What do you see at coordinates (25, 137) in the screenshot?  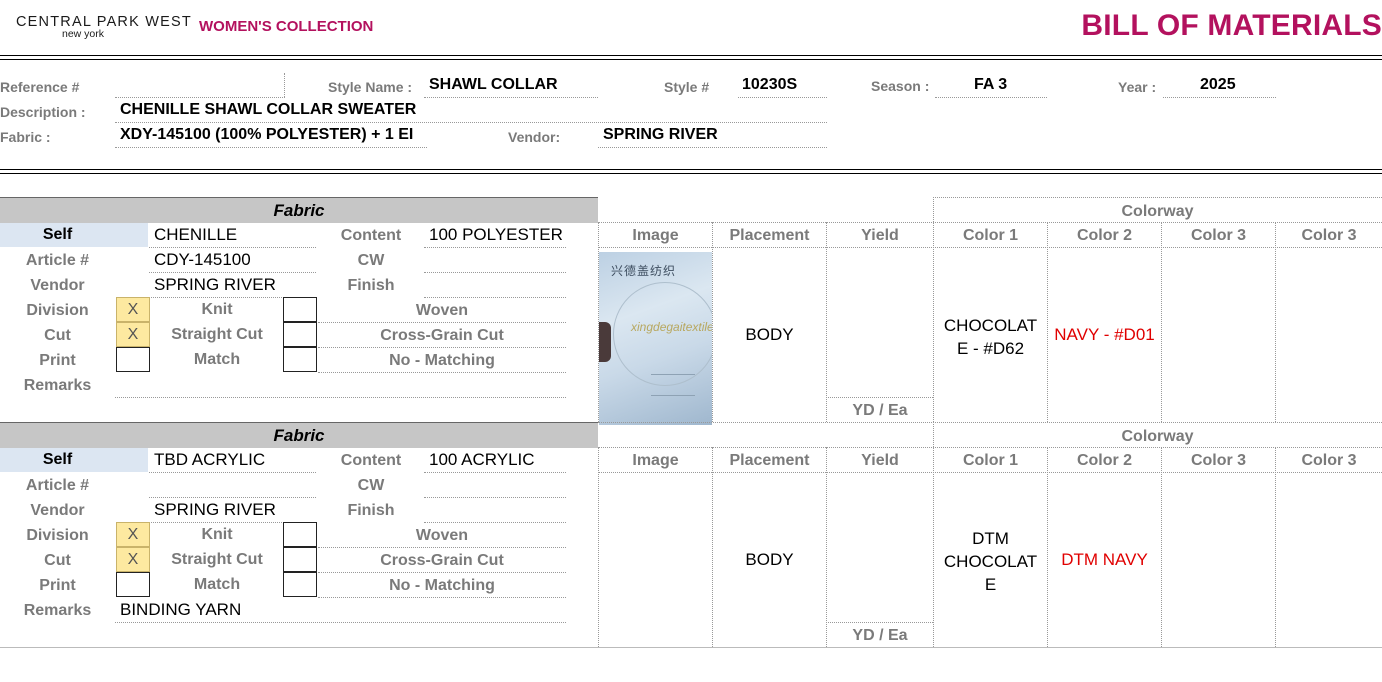 I see `fabric-label: Fabric :` at bounding box center [25, 137].